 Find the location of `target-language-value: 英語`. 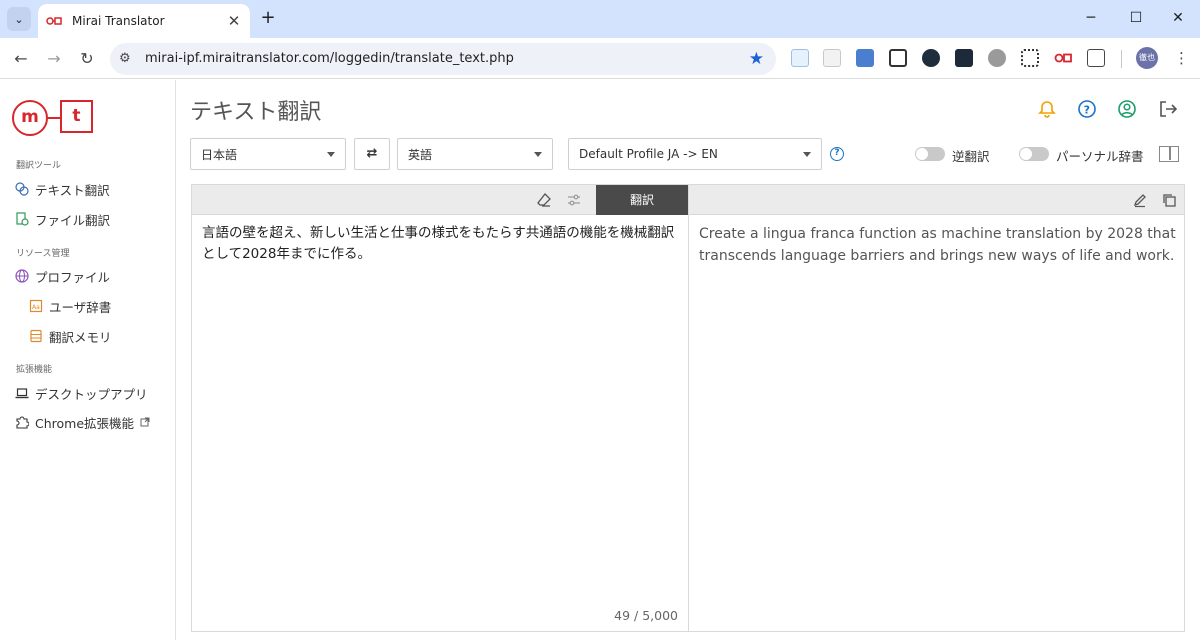

target-language-value: 英語 is located at coordinates (420, 154).